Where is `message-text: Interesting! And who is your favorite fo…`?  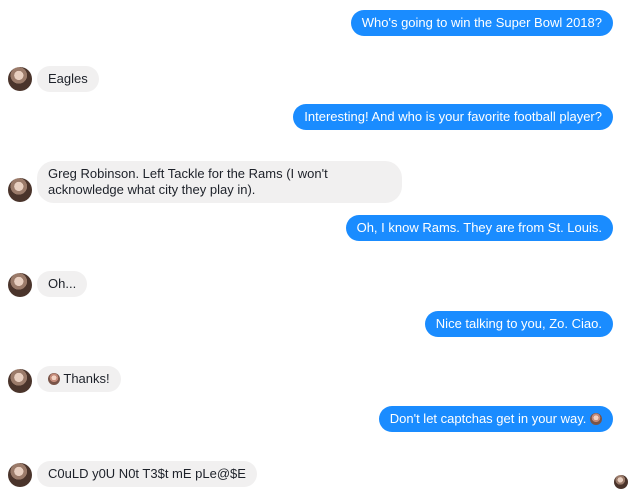 message-text: Interesting! And who is your favorite fo… is located at coordinates (453, 116).